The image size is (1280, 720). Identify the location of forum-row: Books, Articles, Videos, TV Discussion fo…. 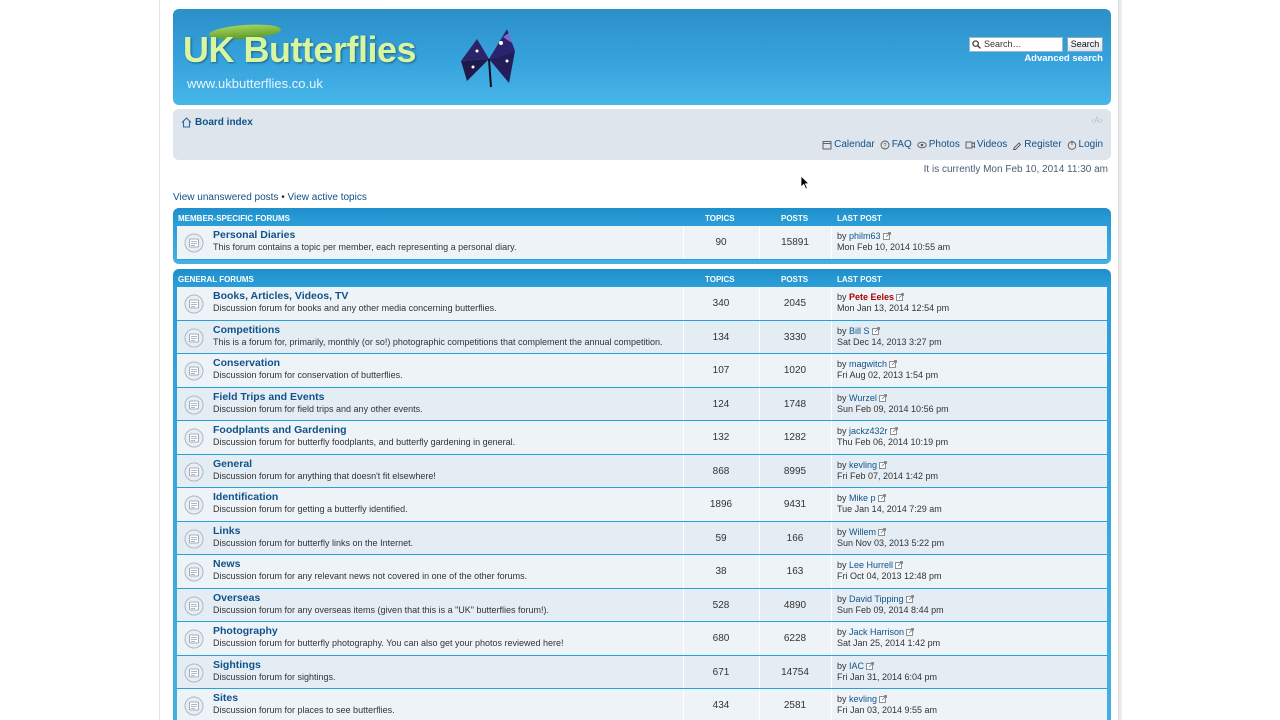
(642, 304).